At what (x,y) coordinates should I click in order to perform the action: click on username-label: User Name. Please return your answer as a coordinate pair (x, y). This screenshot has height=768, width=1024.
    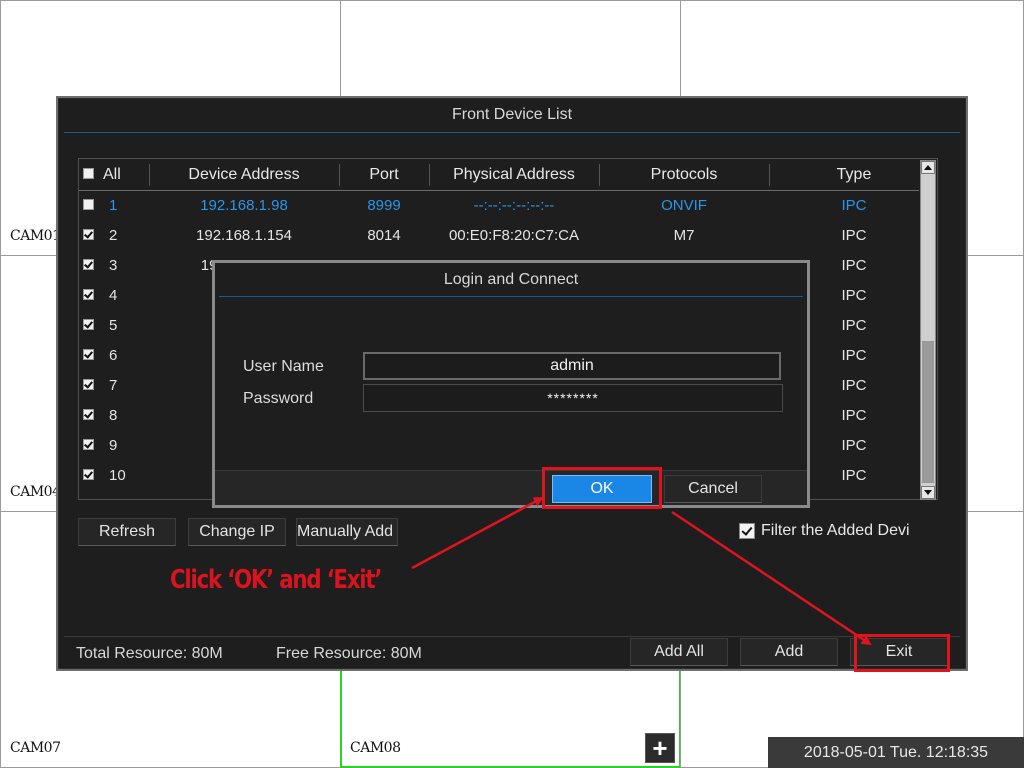
    Looking at the image, I should click on (283, 366).